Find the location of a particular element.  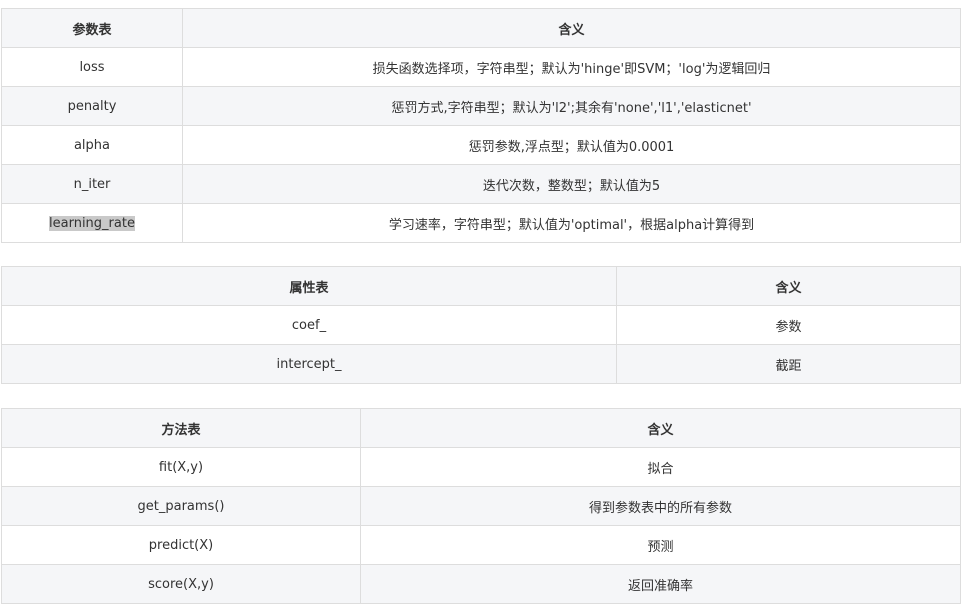

table-row: coef_ 参数 is located at coordinates (481, 325).